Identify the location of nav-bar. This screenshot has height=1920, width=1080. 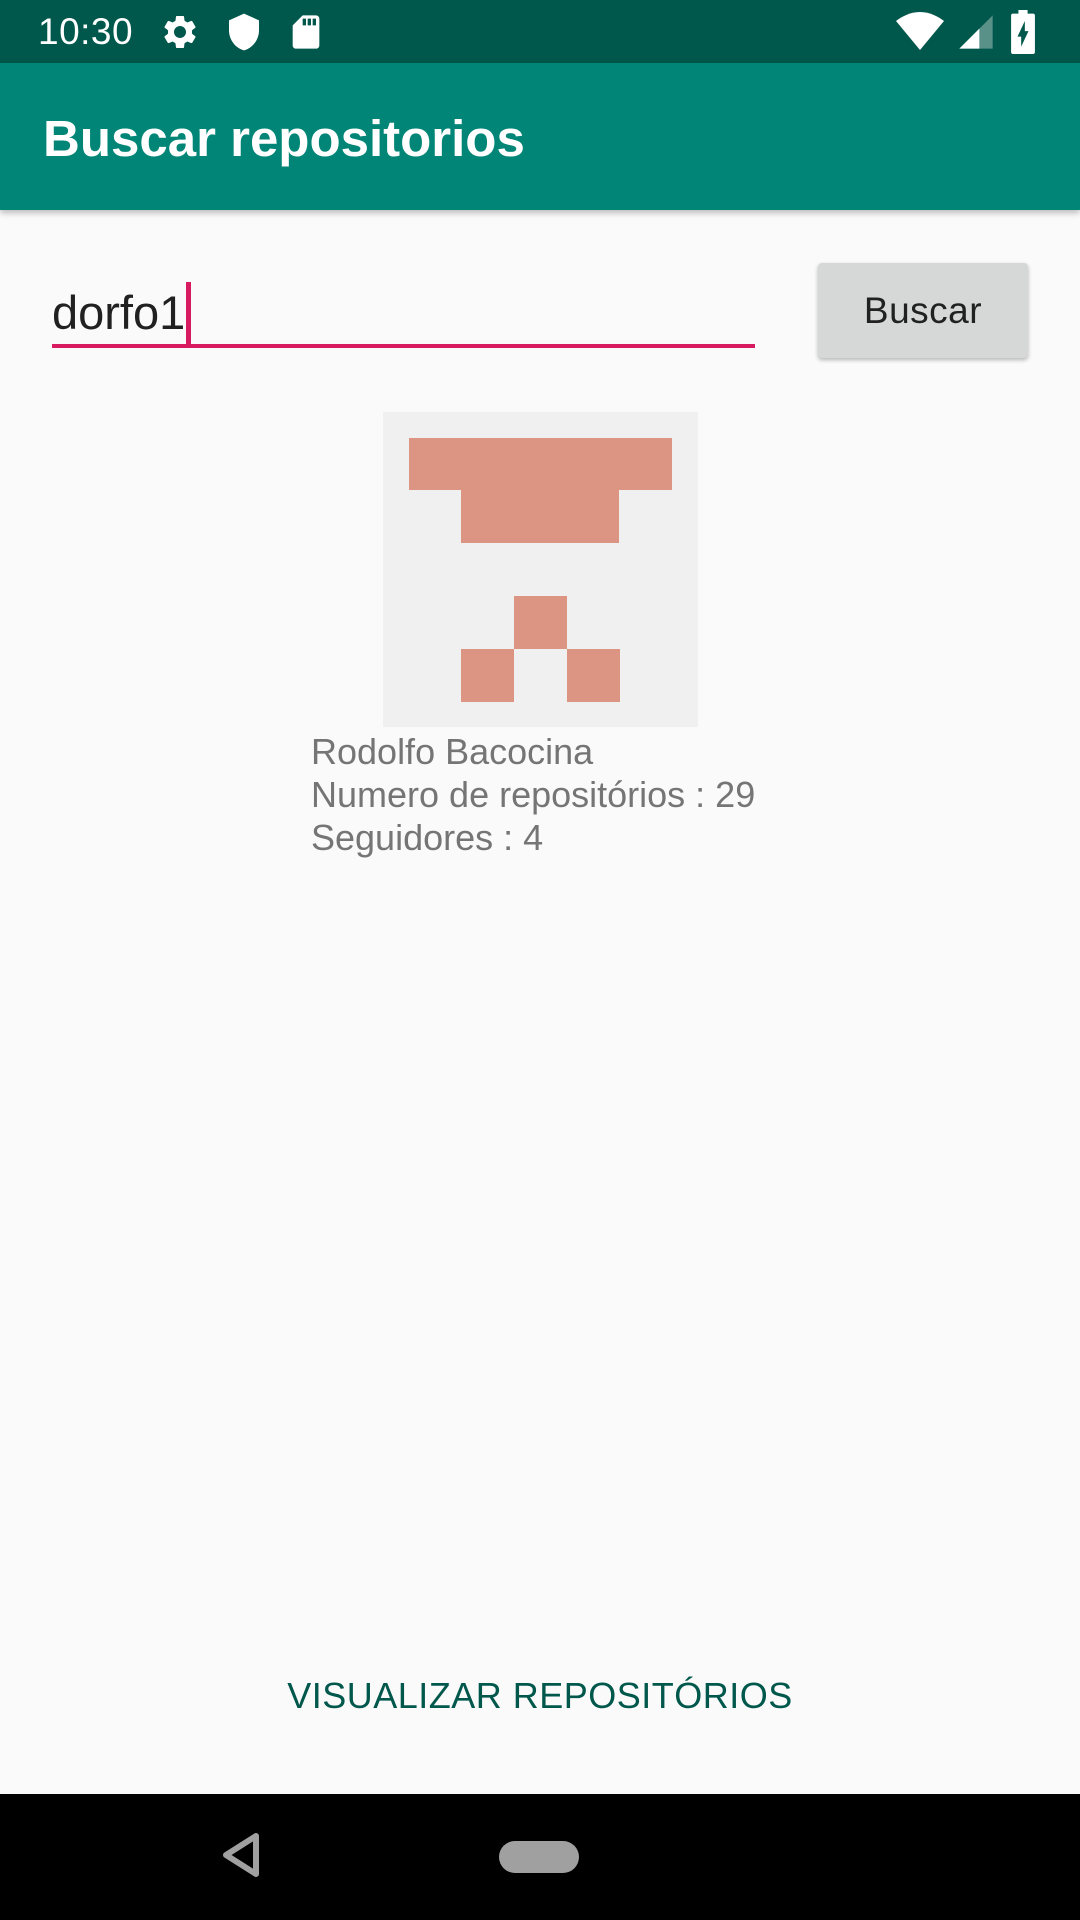
(540, 1857).